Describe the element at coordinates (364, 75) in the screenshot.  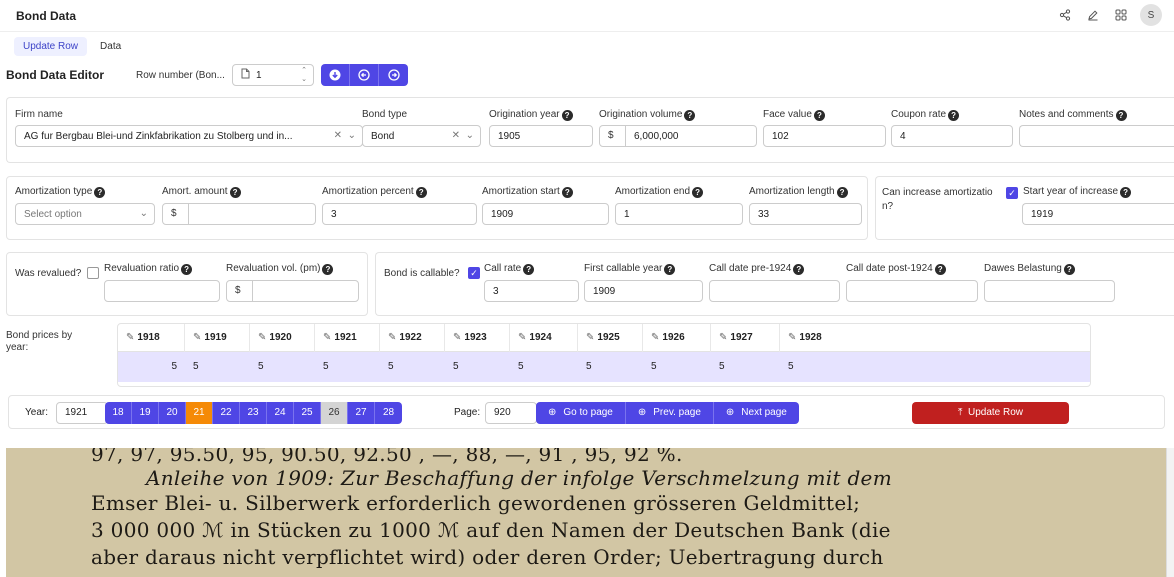
I see `previous-row-button` at that location.